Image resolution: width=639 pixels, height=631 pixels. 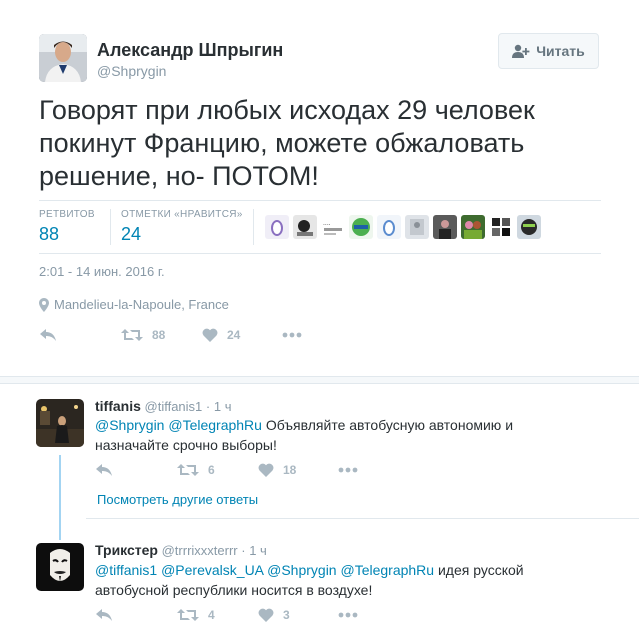 I want to click on like-count: 3, so click(x=286, y=615).